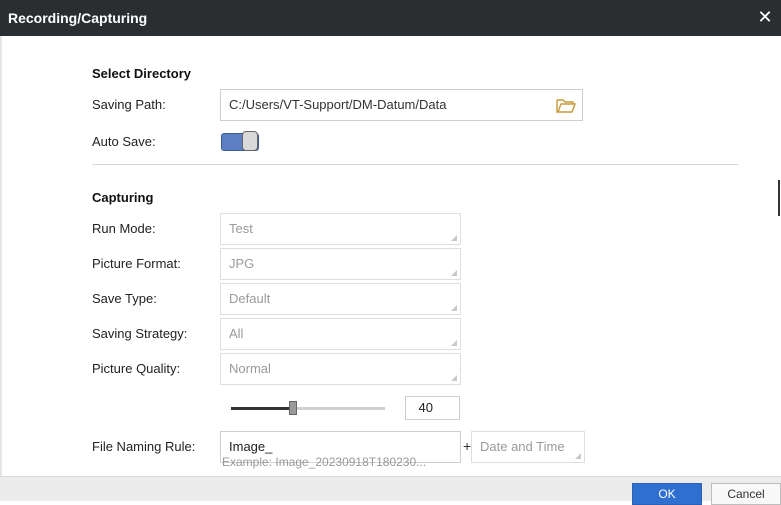 The width and height of the screenshot is (781, 505). What do you see at coordinates (746, 494) in the screenshot?
I see `cancel-button: Cancel` at bounding box center [746, 494].